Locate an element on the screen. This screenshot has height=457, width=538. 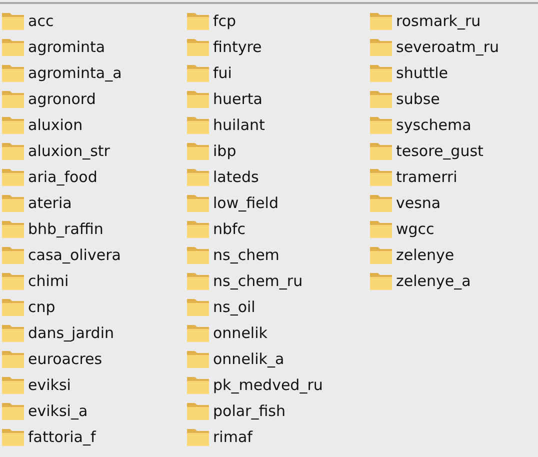
folder-item: aria_food is located at coordinates (92, 177).